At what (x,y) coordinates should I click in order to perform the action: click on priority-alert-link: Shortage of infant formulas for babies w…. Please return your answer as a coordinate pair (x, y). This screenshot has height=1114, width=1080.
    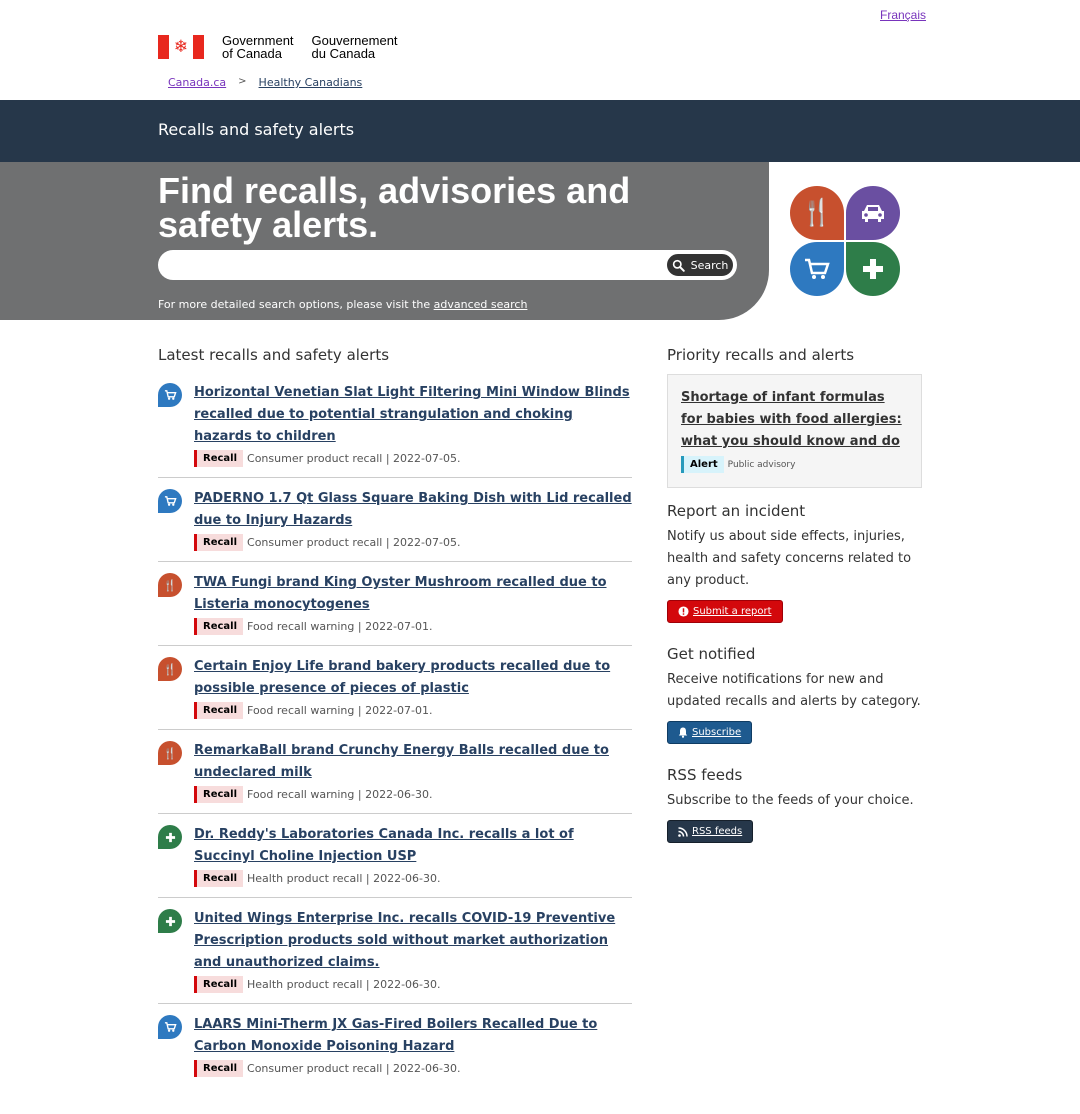
    Looking at the image, I should click on (794, 420).